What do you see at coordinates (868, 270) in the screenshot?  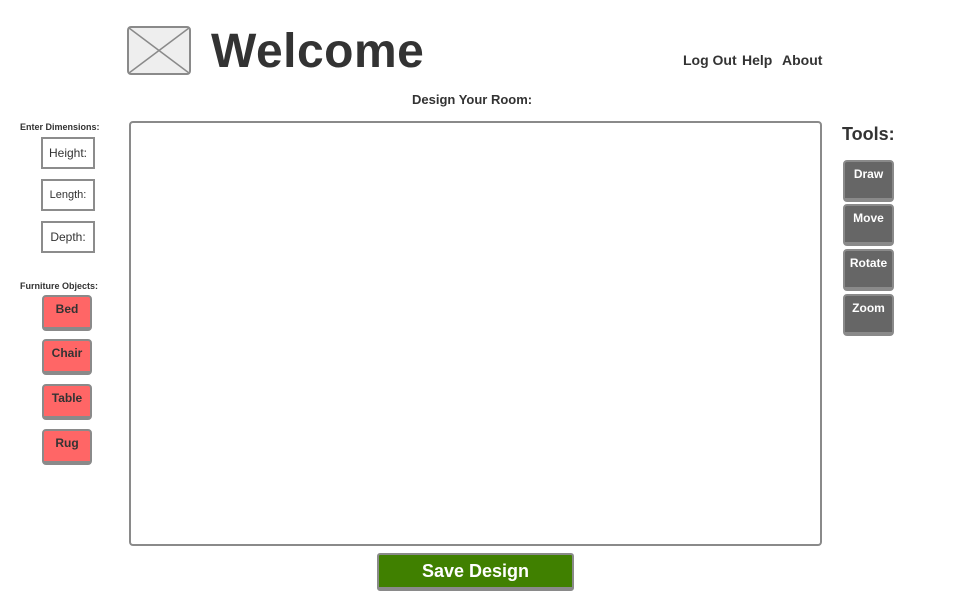 I see `rotate-tool-button: Rotate` at bounding box center [868, 270].